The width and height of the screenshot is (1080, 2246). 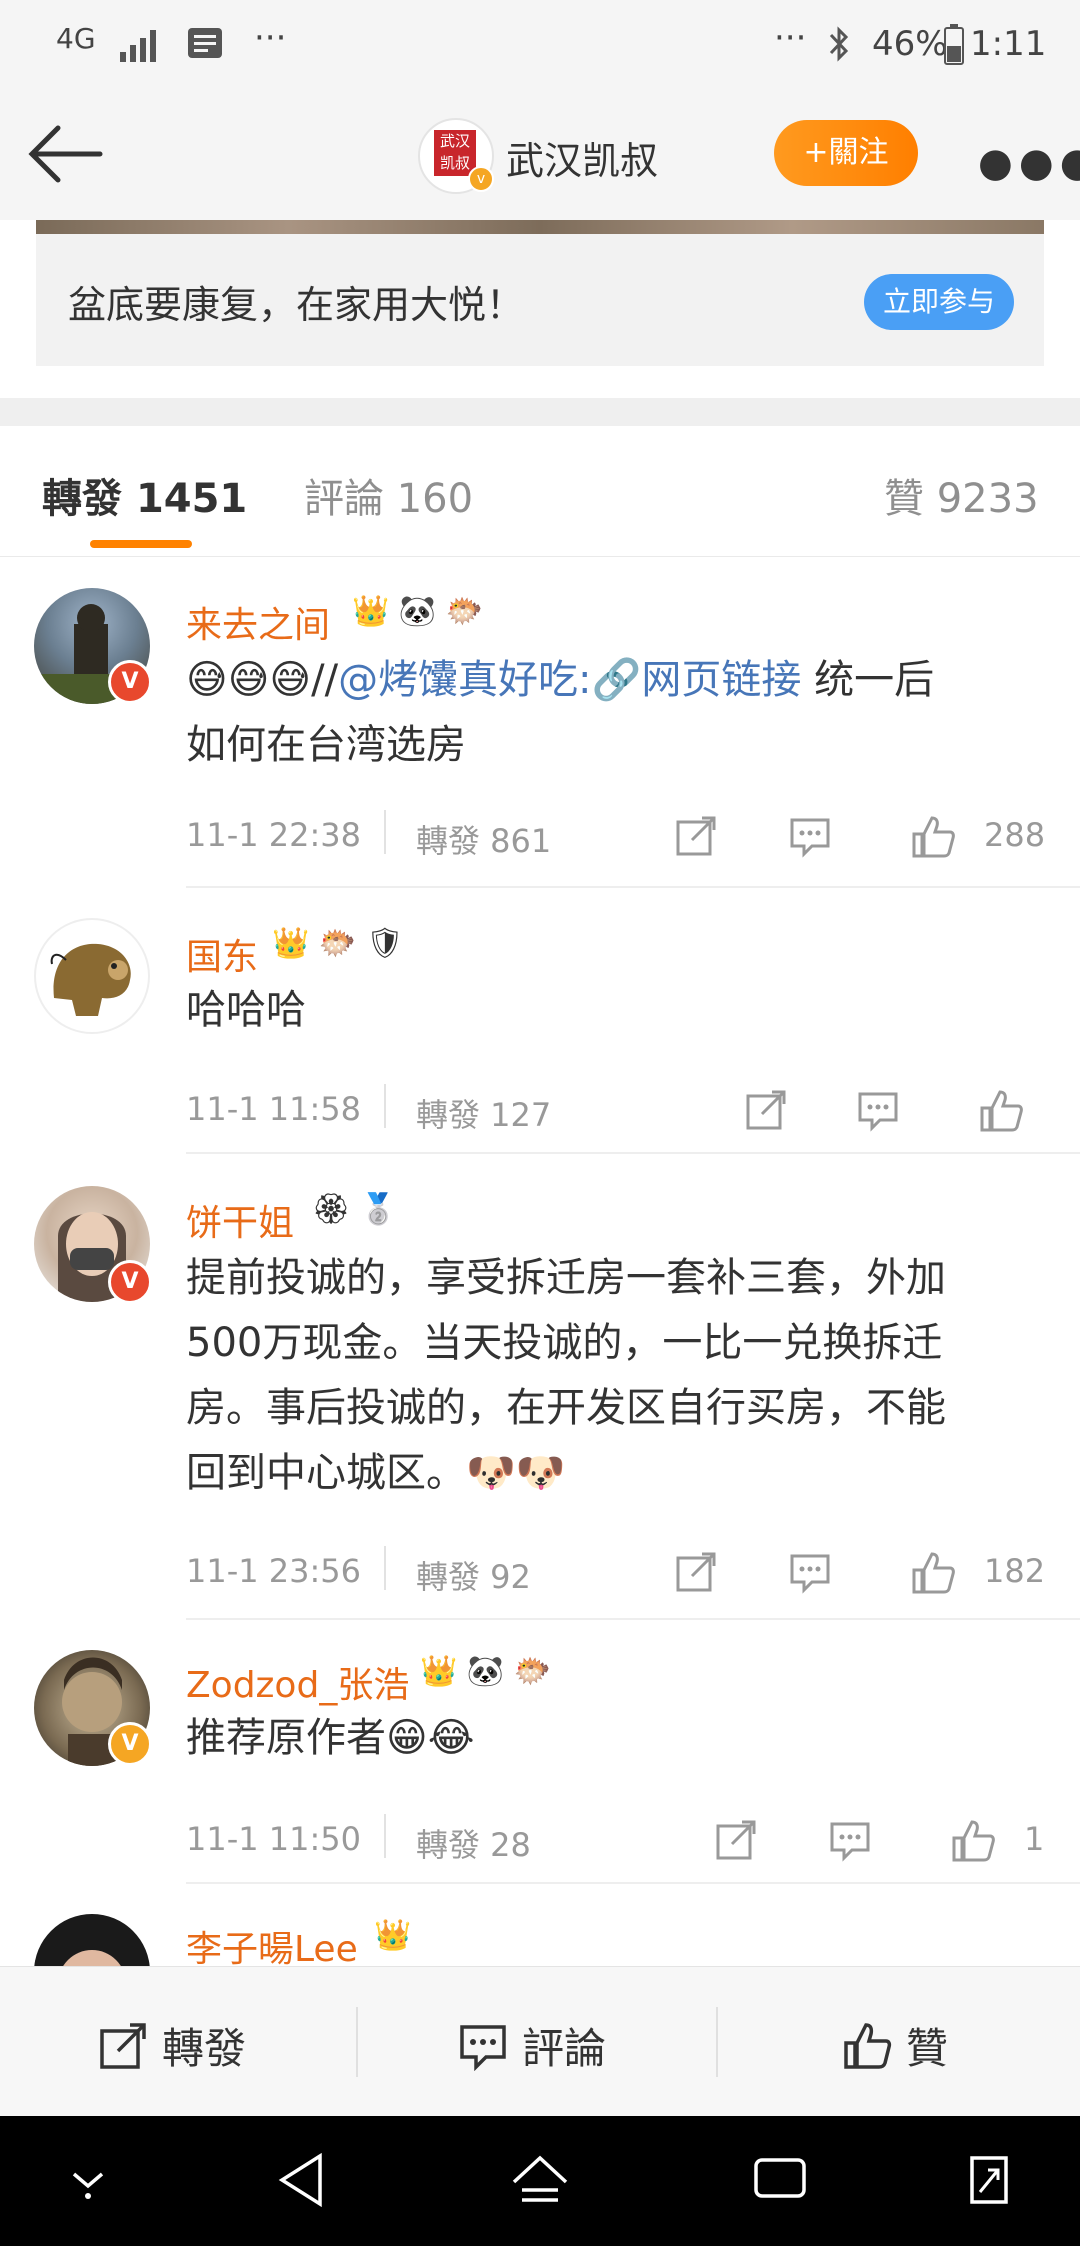 I want to click on account-logo: 武汉 凯叔, so click(x=455, y=153).